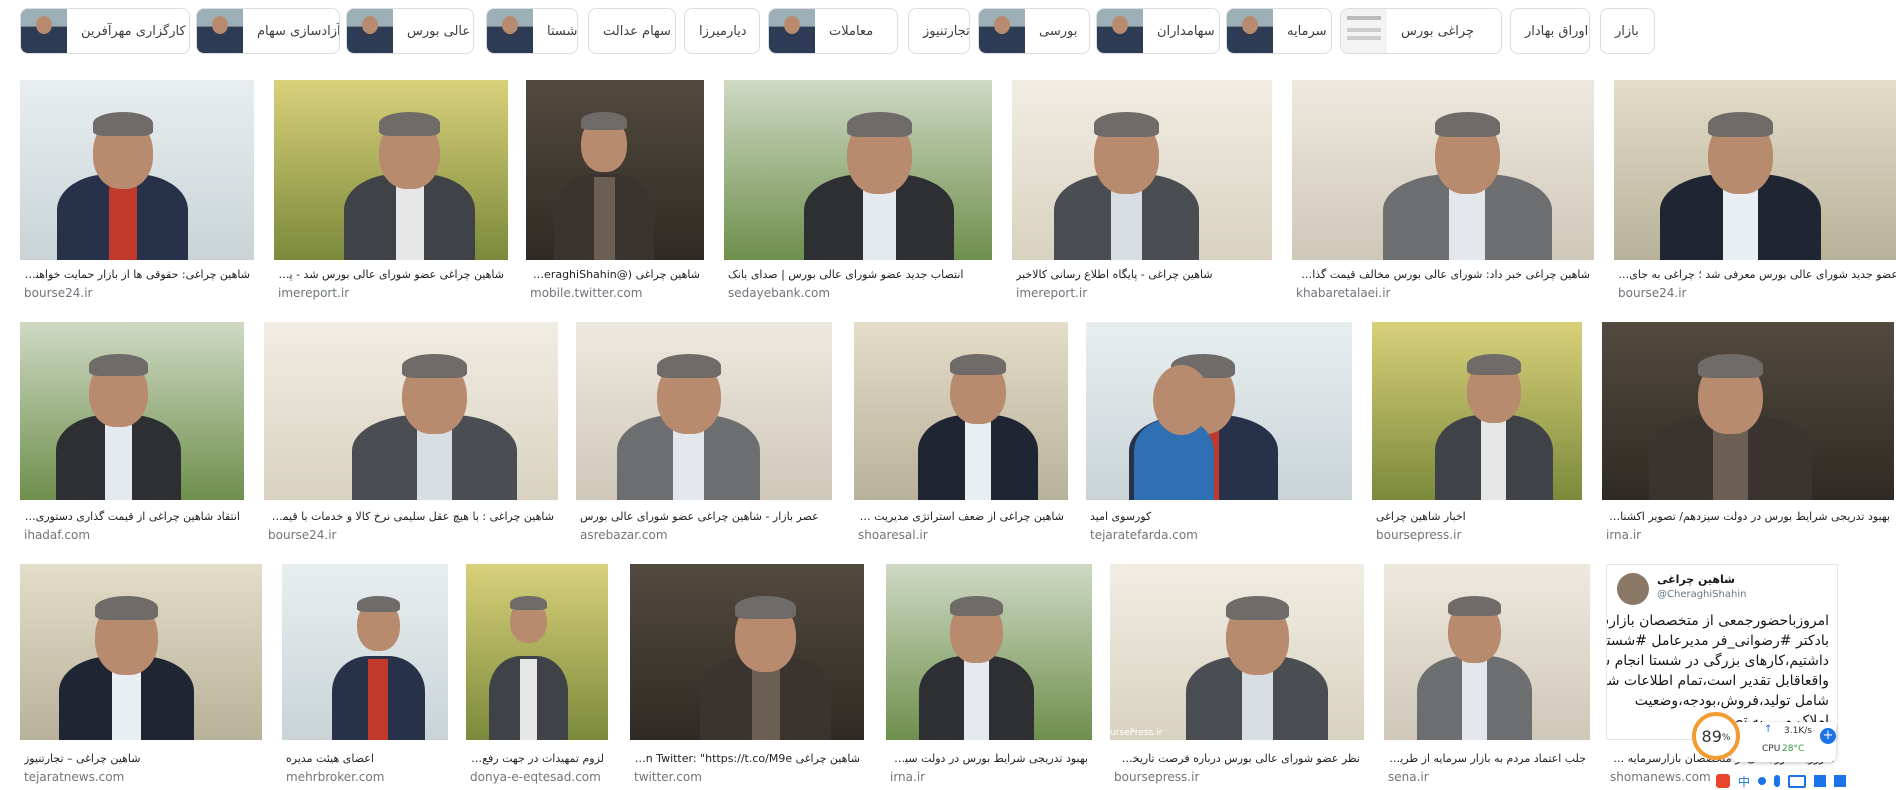 This screenshot has height=790, width=1896. Describe the element at coordinates (893, 535) in the screenshot. I see `result-source: shoaresal.ir` at that location.